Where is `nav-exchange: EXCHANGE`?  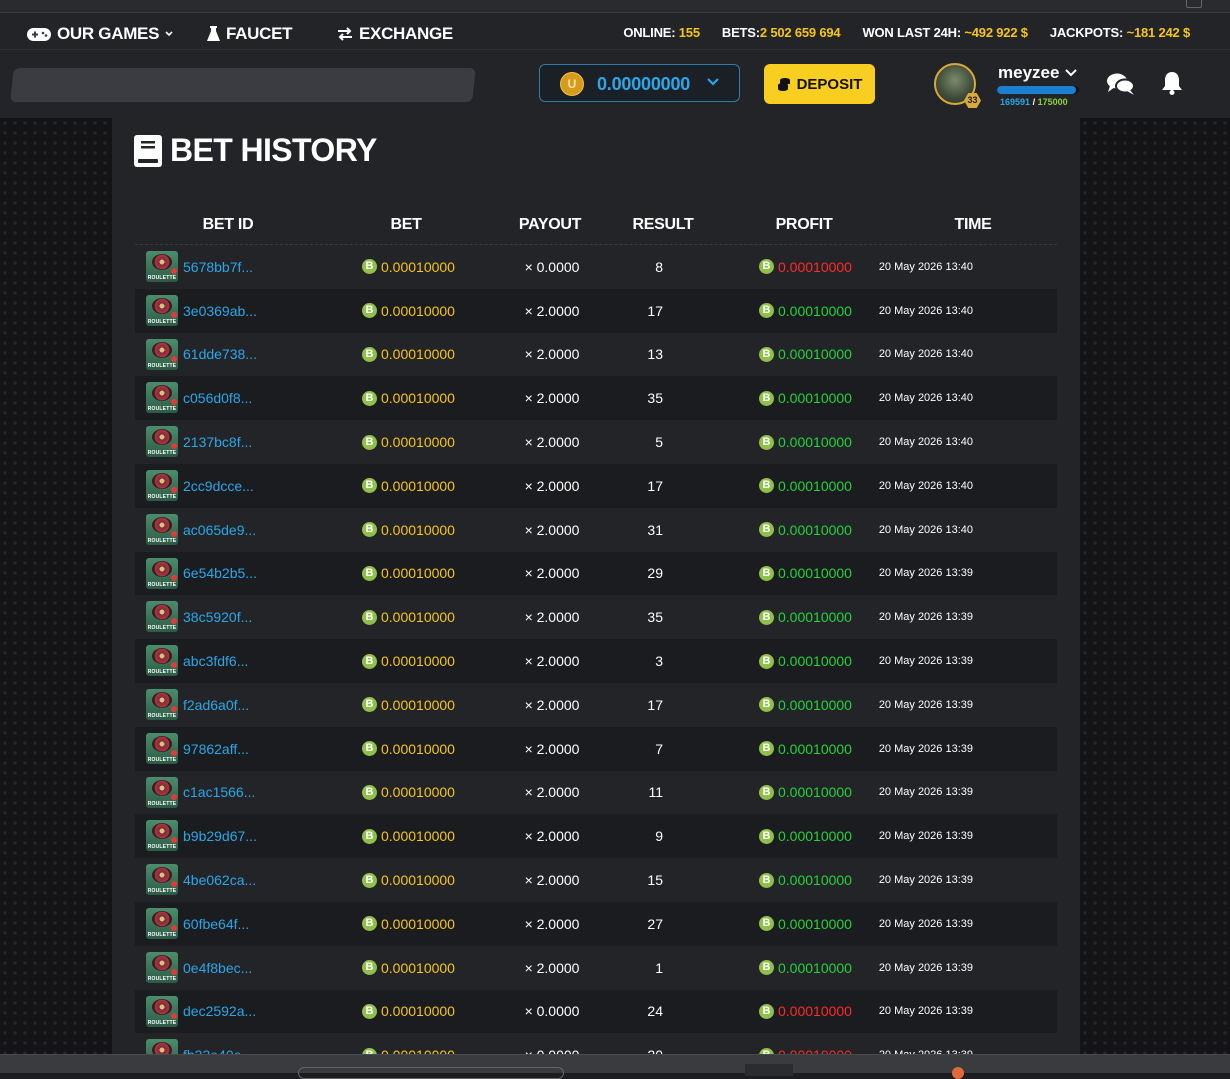 nav-exchange: EXCHANGE is located at coordinates (395, 34).